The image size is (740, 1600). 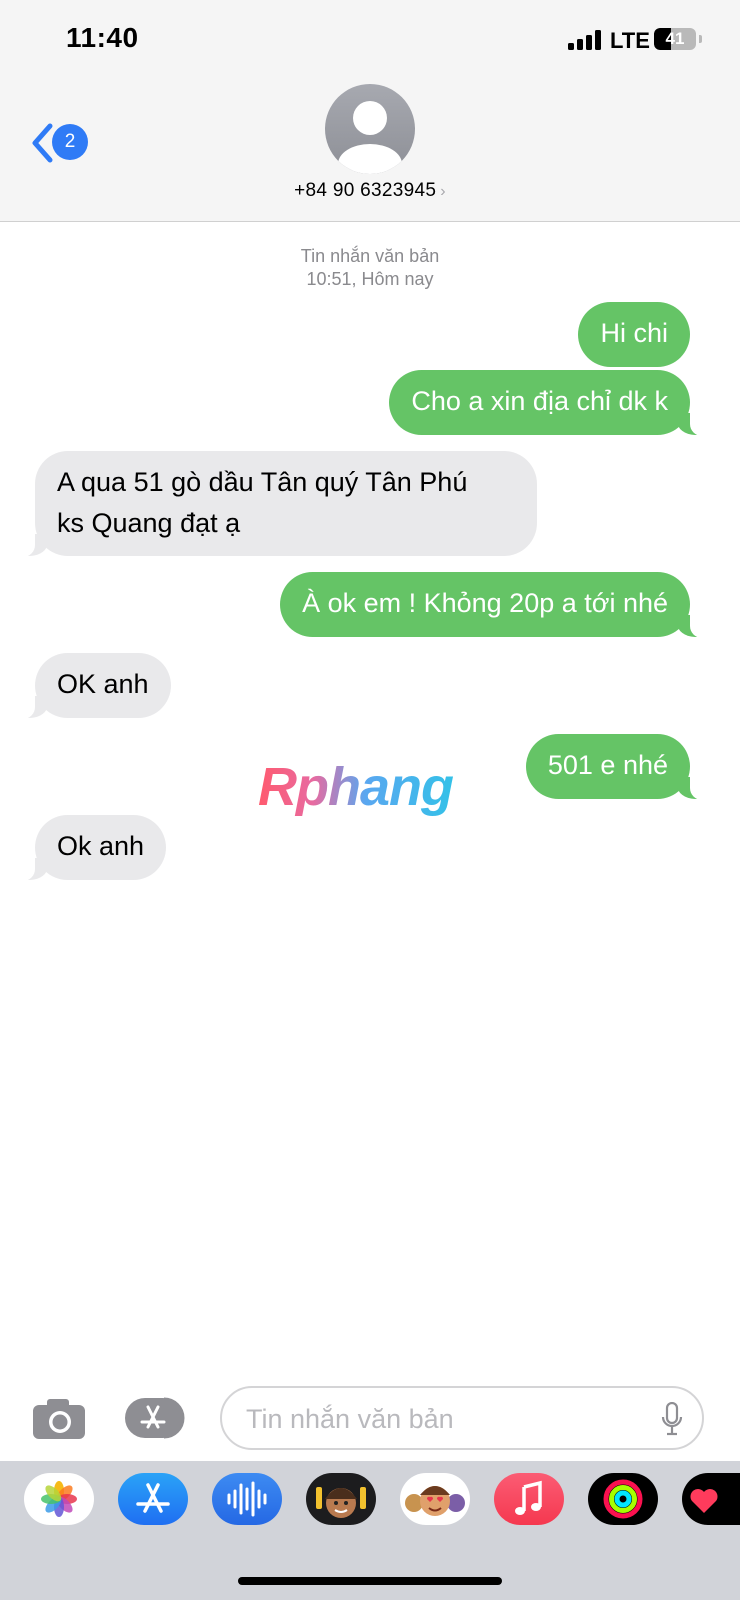 I want to click on memoji-icon, so click(x=341, y=1499).